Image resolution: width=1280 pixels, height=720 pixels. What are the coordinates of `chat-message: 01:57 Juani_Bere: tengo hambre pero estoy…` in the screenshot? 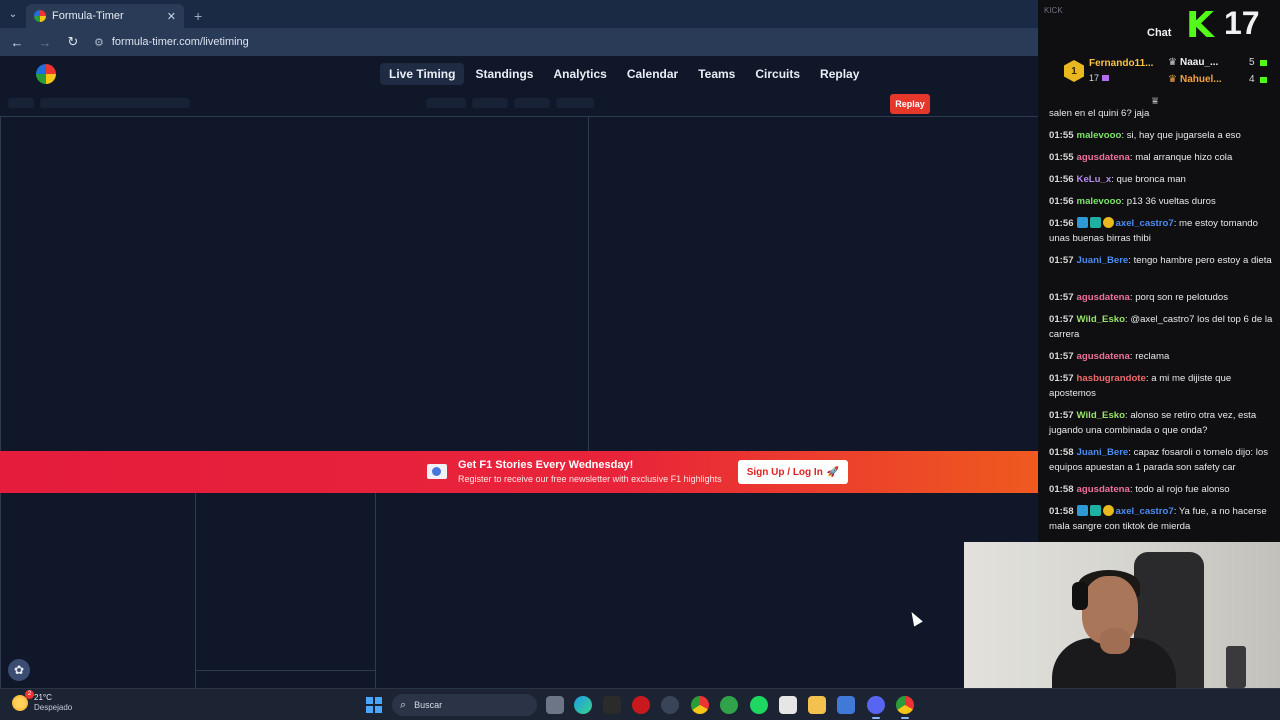 It's located at (1160, 260).